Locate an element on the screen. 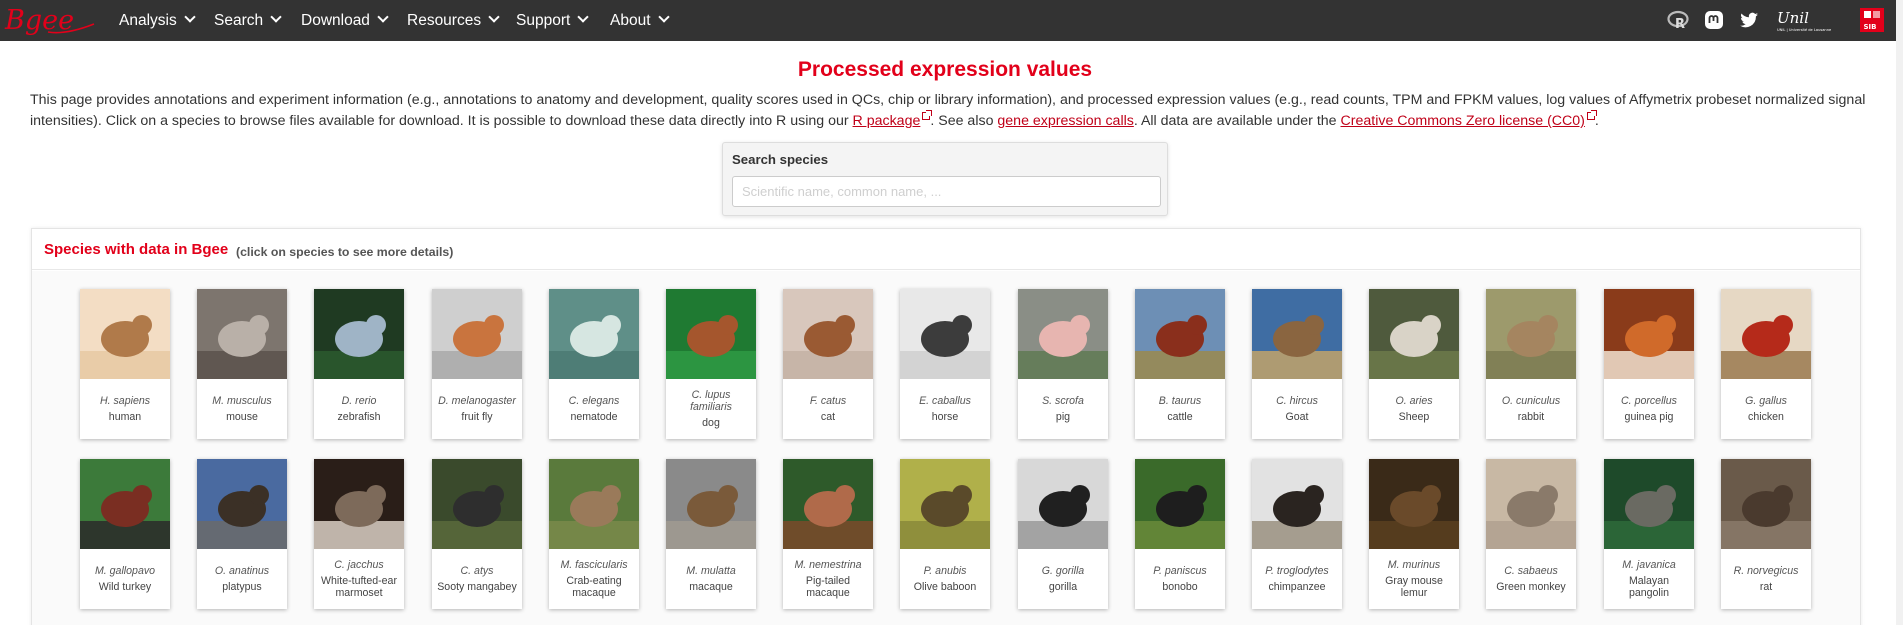 Image resolution: width=1903 pixels, height=625 pixels. species-card: P. troglodytes chimpanzee is located at coordinates (1297, 534).